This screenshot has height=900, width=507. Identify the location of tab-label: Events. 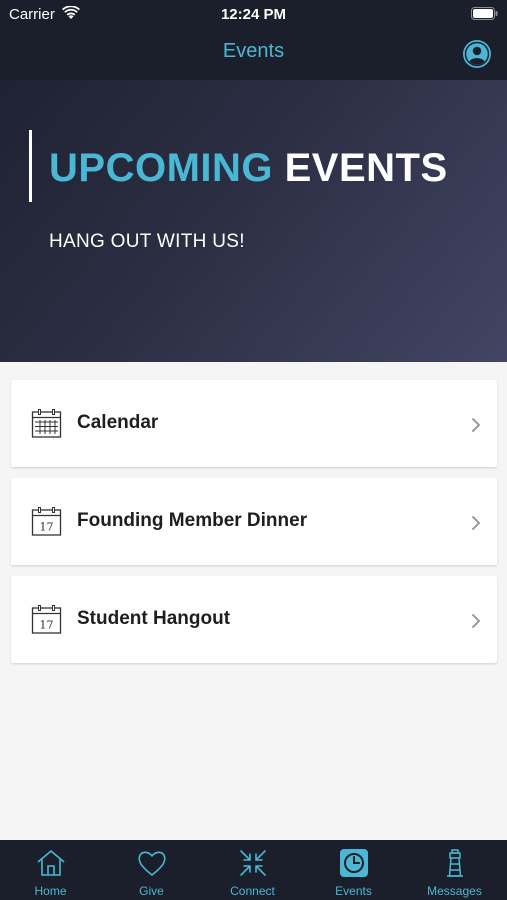
(353, 891).